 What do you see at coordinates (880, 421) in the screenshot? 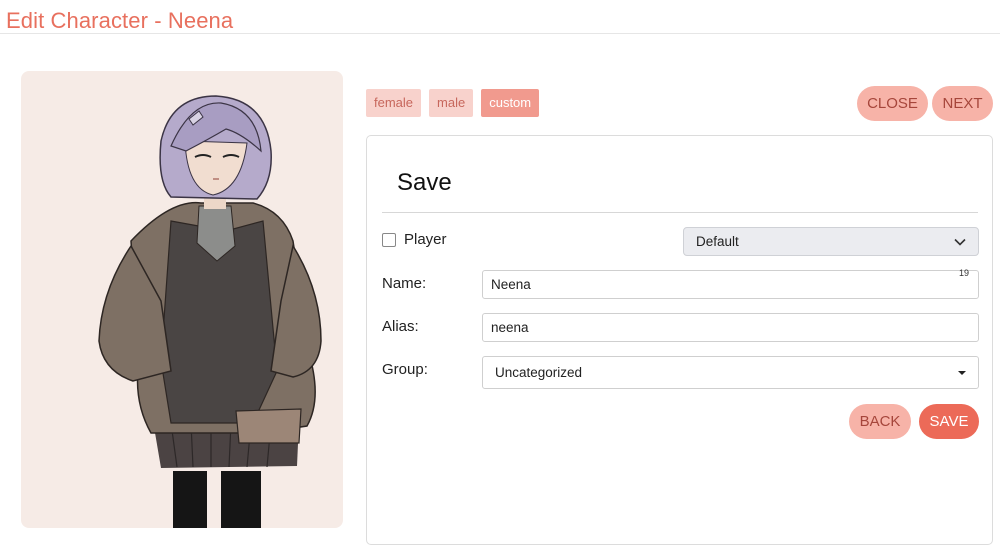
I see `back-button: BACK` at bounding box center [880, 421].